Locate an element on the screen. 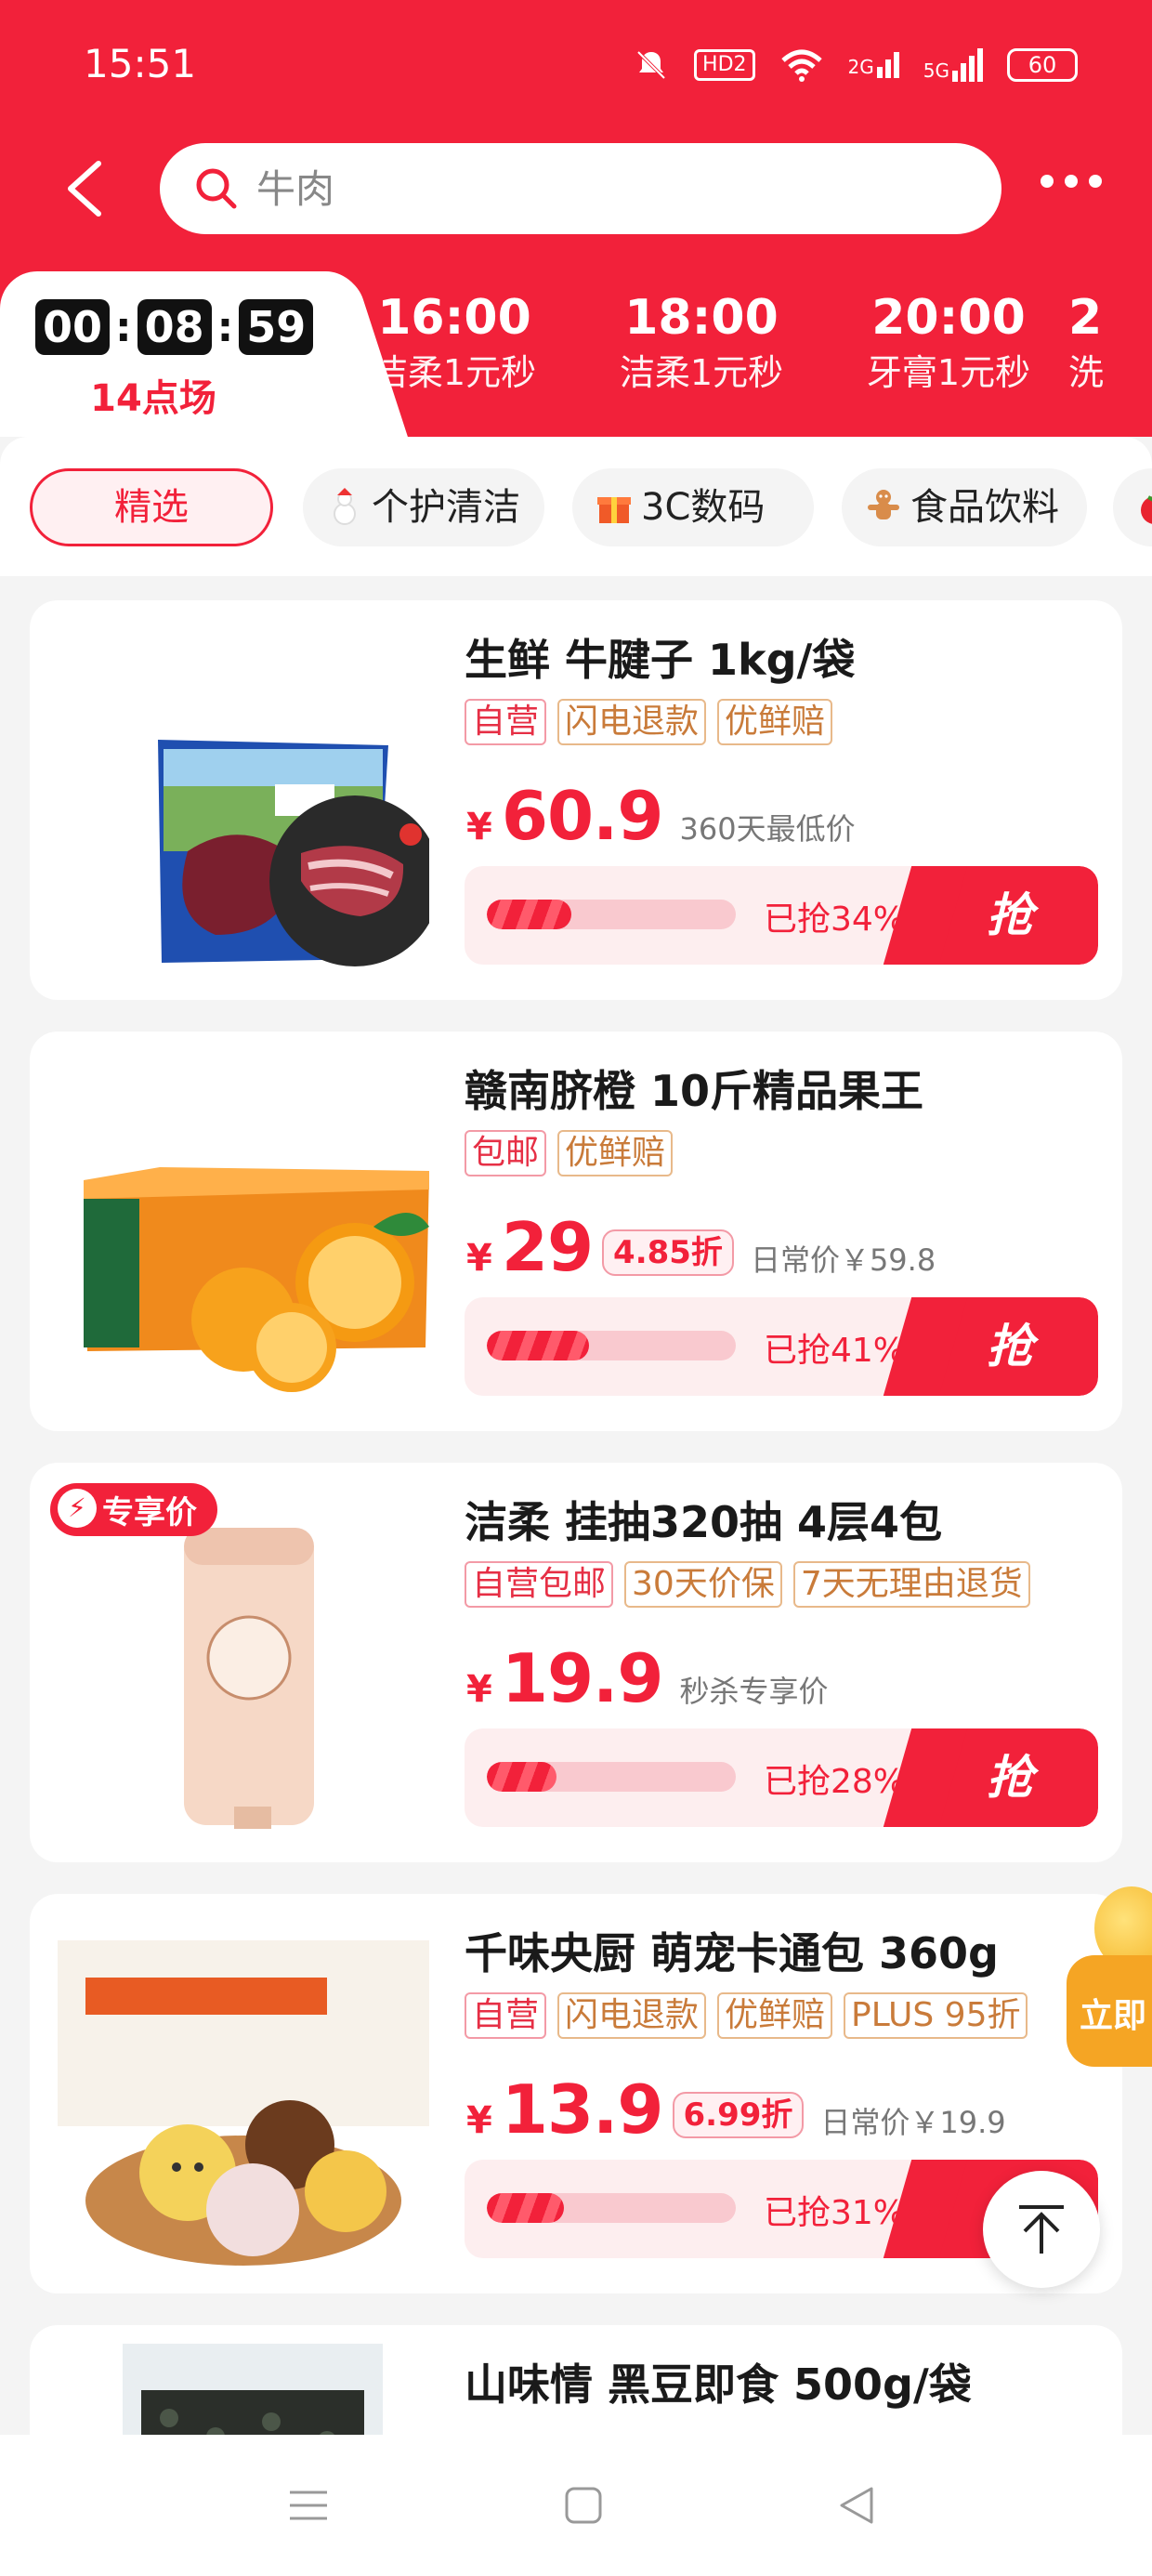 The width and height of the screenshot is (1152, 2576). signal-2g-icon: 2G is located at coordinates (873, 65).